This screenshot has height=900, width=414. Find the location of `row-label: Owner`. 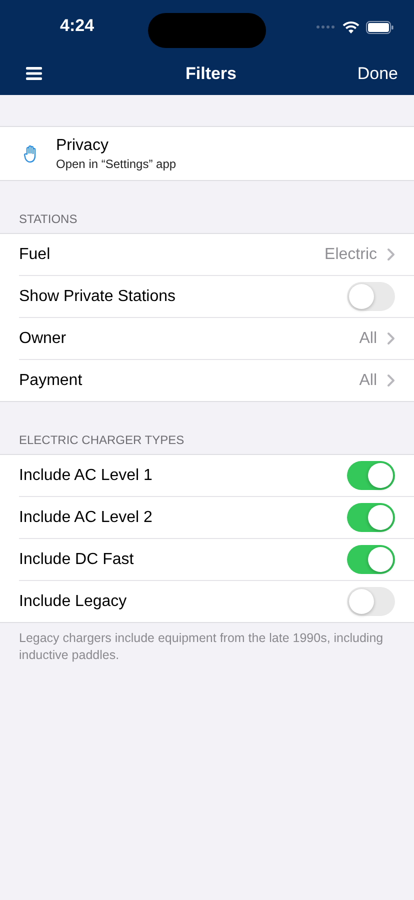

row-label: Owner is located at coordinates (42, 339).